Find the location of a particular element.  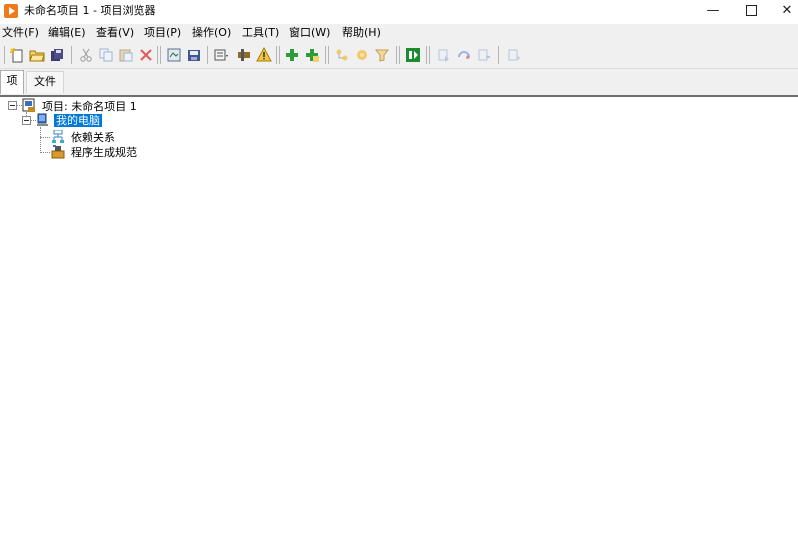

add-item-icon is located at coordinates (292, 55).